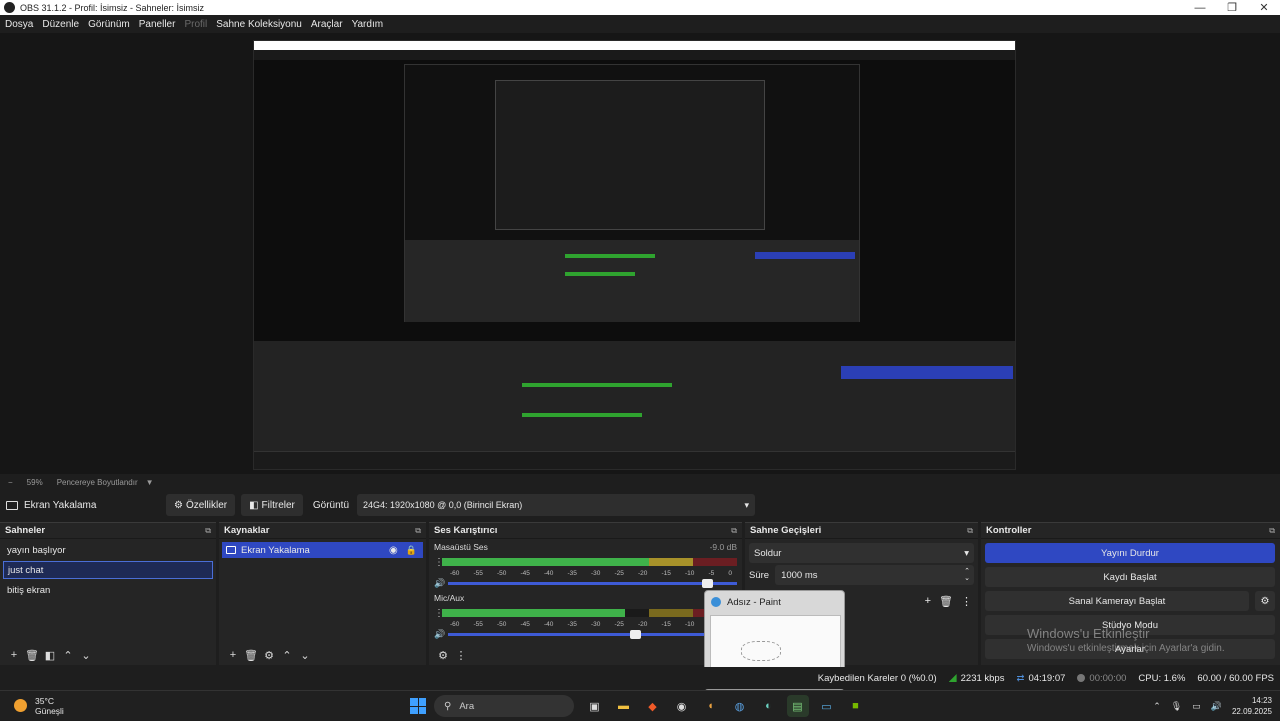 This screenshot has height=721, width=1280. What do you see at coordinates (723, 547) in the screenshot?
I see `channel-db: -9.0 dB` at bounding box center [723, 547].